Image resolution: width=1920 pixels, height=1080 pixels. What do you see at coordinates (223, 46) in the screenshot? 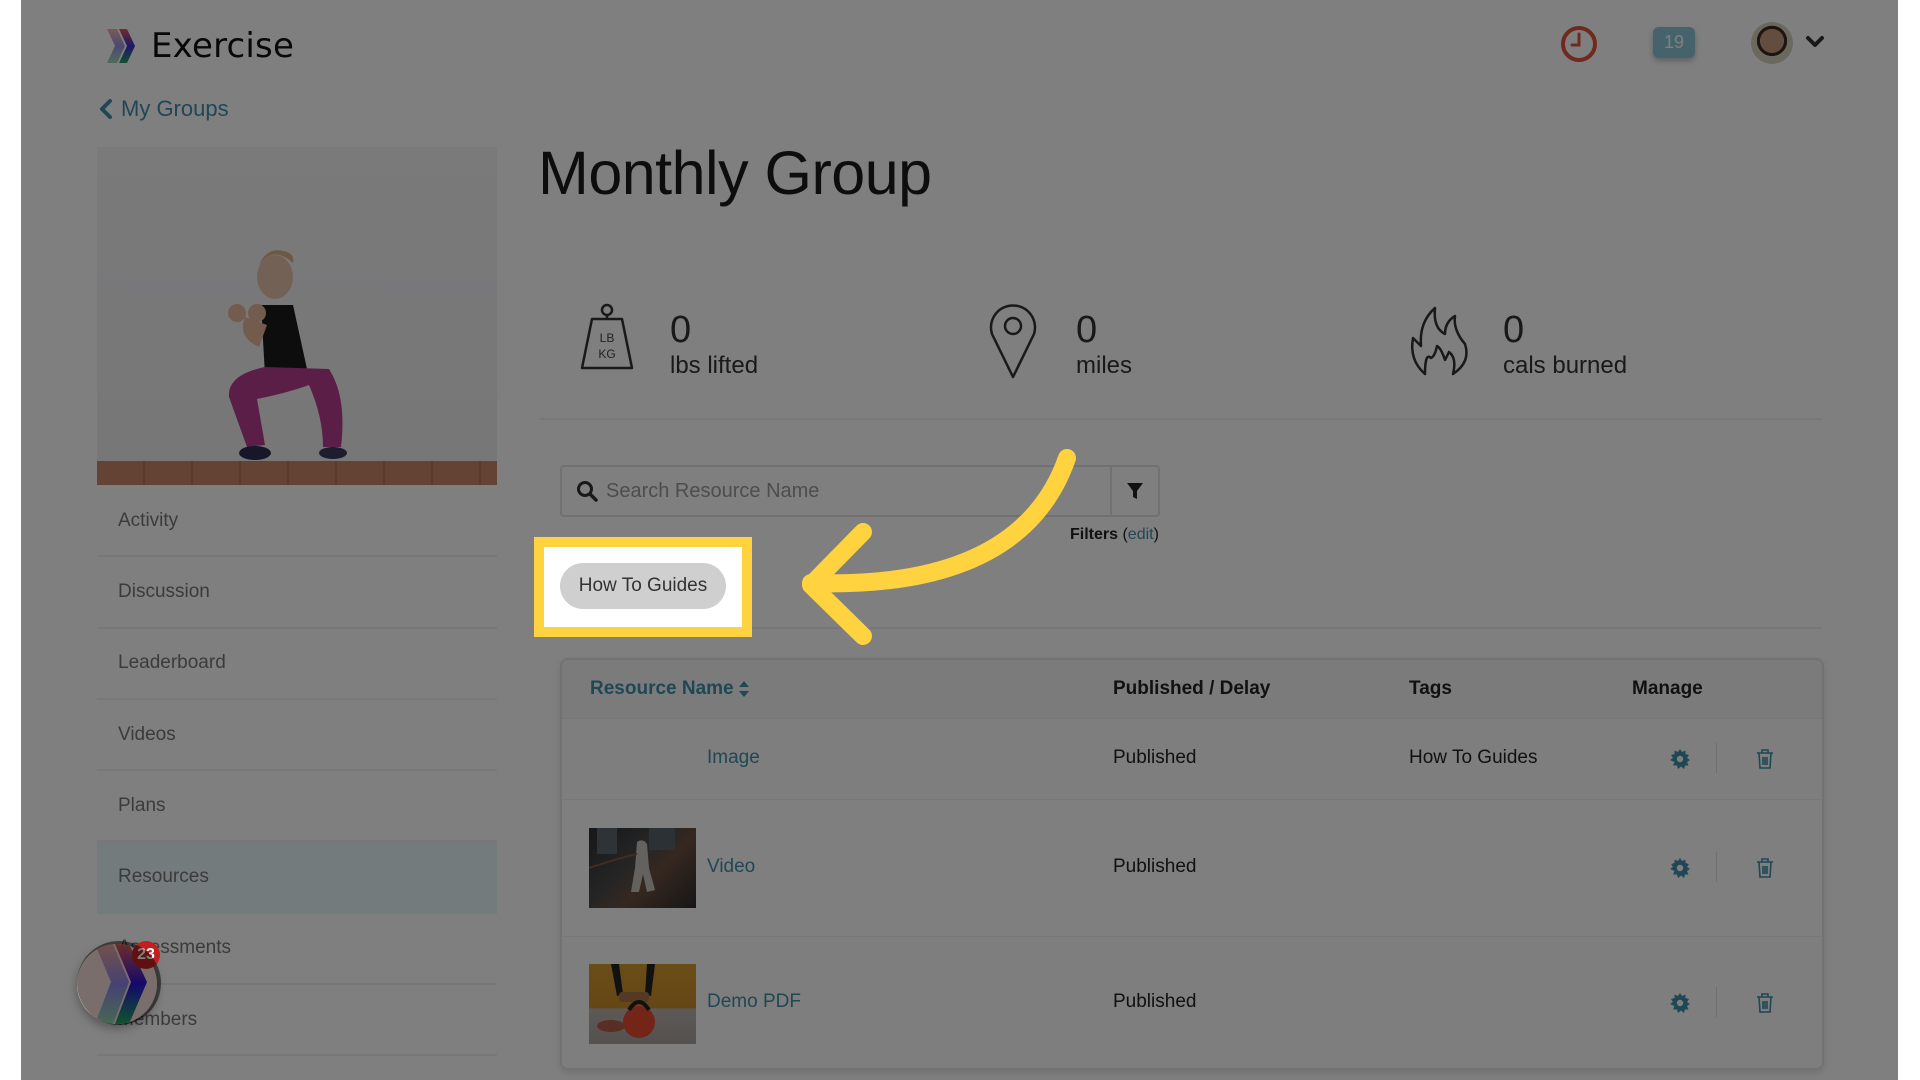
I see `app-name: Exercise` at bounding box center [223, 46].